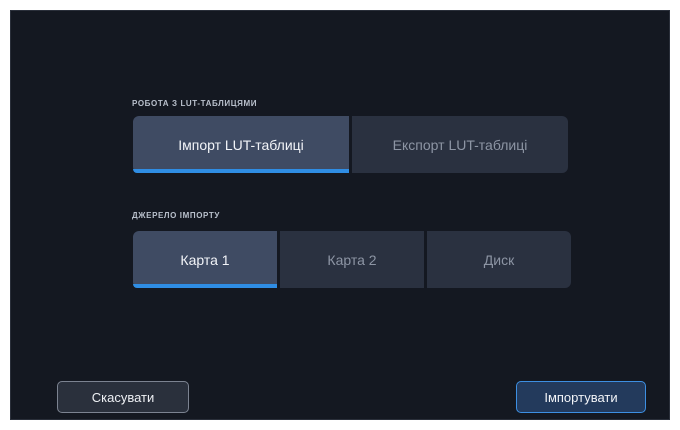 Image resolution: width=680 pixels, height=430 pixels. Describe the element at coordinates (460, 144) in the screenshot. I see `export-lut-option: Експорт LUT-таблиці` at that location.